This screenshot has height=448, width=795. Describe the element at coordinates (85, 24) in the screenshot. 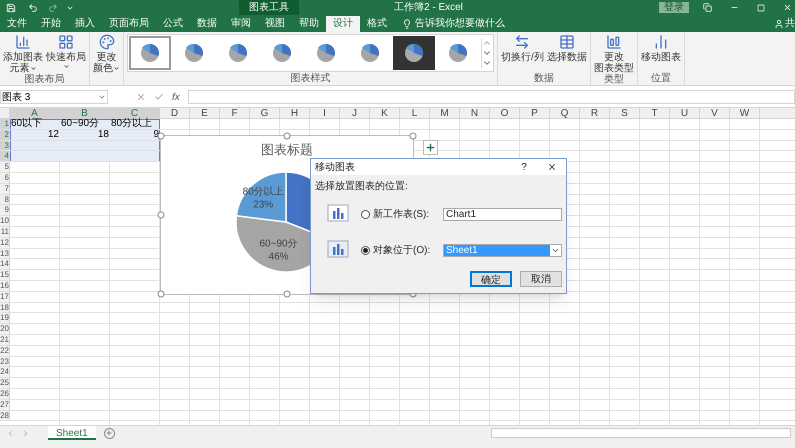

I see `ribbon-tab: 插入` at that location.